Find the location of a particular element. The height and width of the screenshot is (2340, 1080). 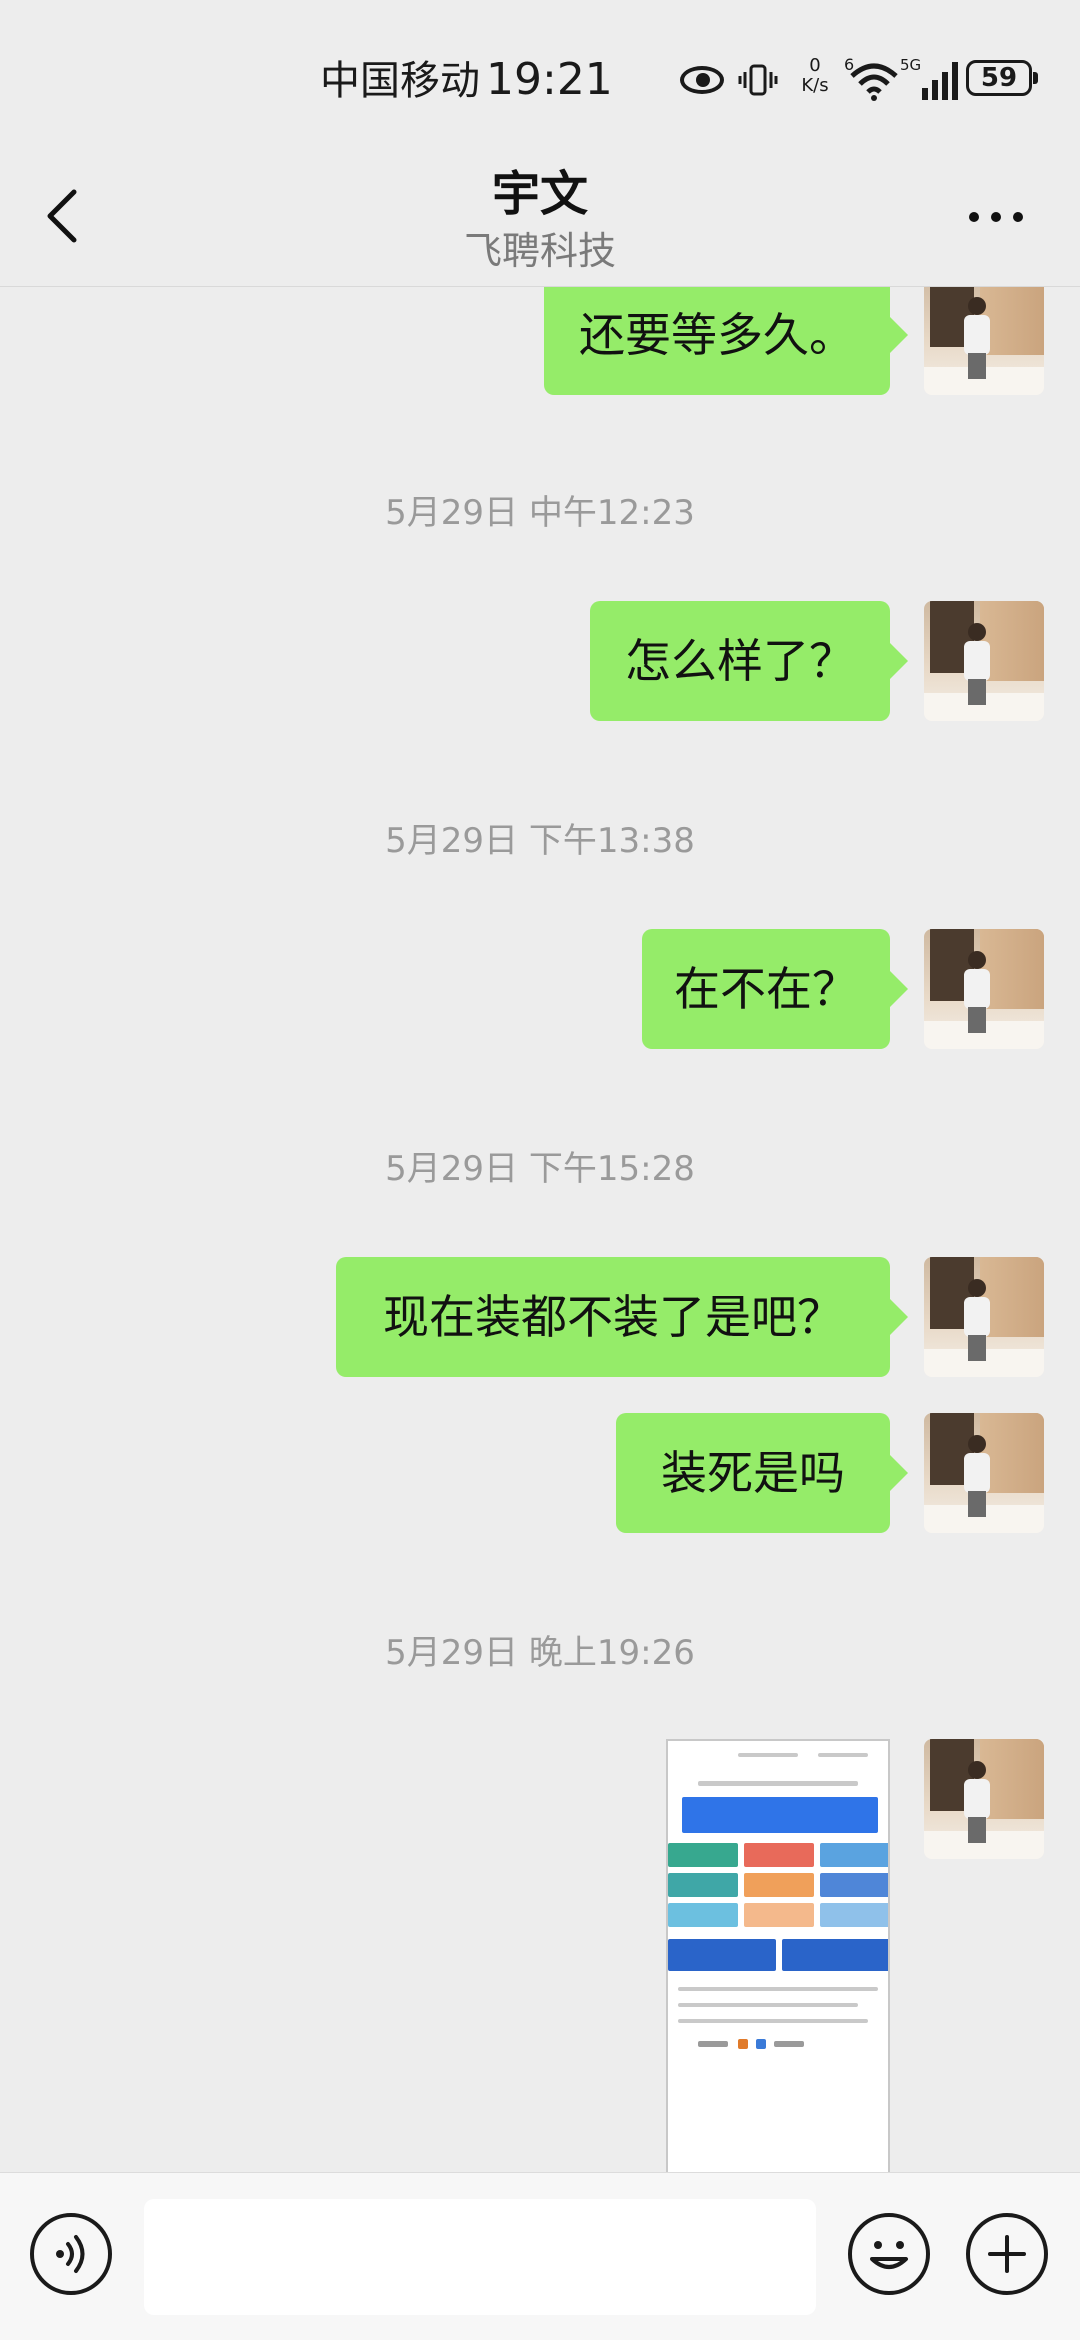

message-bubble: 现在装都不装了是吧？ is located at coordinates (622, 1317).